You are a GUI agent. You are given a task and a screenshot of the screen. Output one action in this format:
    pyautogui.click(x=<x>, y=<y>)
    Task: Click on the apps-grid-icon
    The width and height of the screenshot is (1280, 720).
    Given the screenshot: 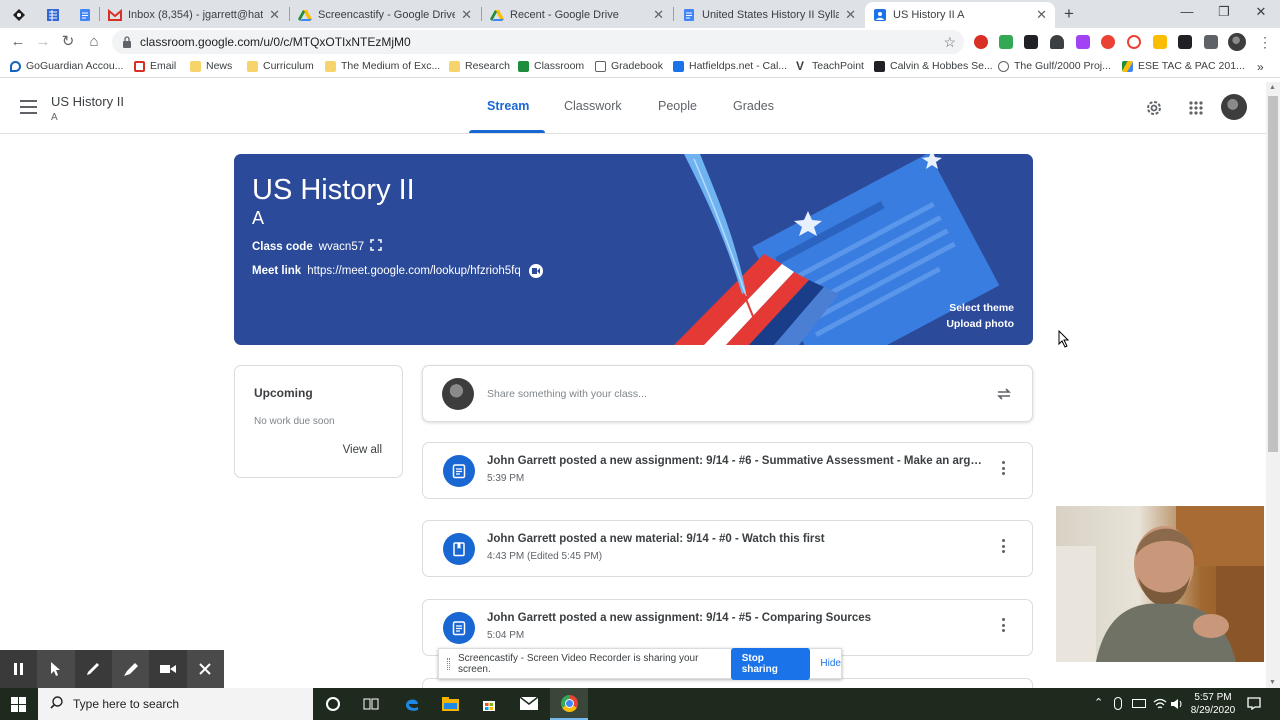 What is the action you would take?
    pyautogui.click(x=1196, y=110)
    